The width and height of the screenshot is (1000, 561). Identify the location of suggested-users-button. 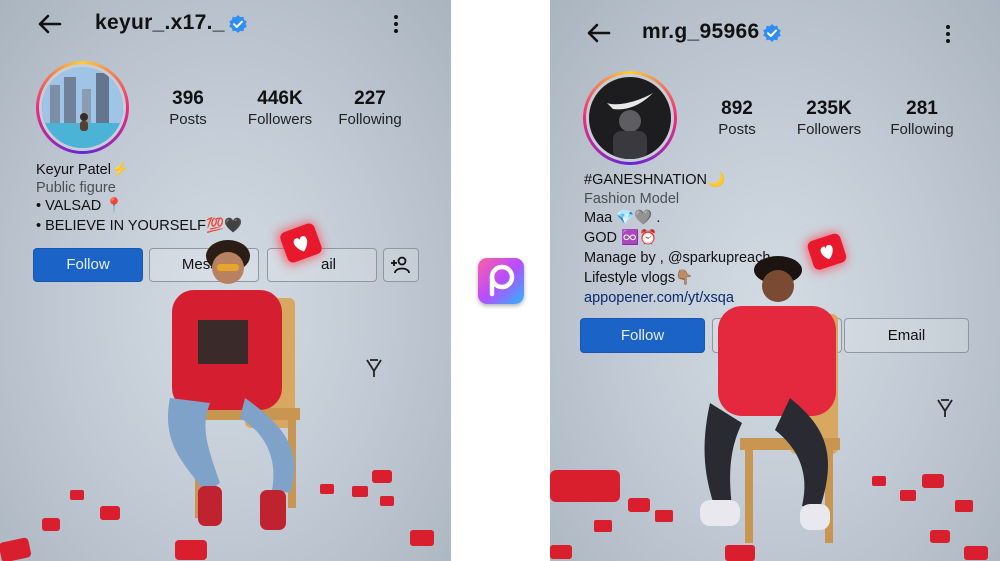
(401, 265).